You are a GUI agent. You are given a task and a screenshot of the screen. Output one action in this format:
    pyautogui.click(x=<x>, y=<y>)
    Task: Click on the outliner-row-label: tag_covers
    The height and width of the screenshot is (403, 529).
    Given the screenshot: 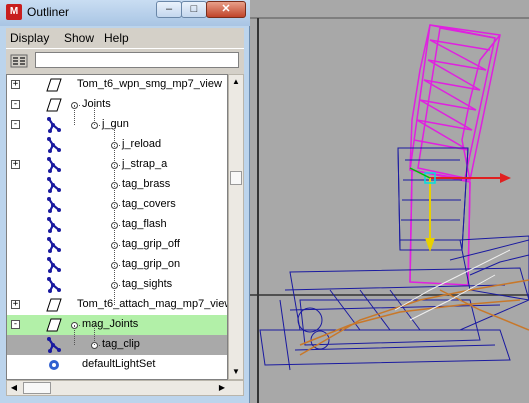 What is the action you would take?
    pyautogui.click(x=149, y=204)
    